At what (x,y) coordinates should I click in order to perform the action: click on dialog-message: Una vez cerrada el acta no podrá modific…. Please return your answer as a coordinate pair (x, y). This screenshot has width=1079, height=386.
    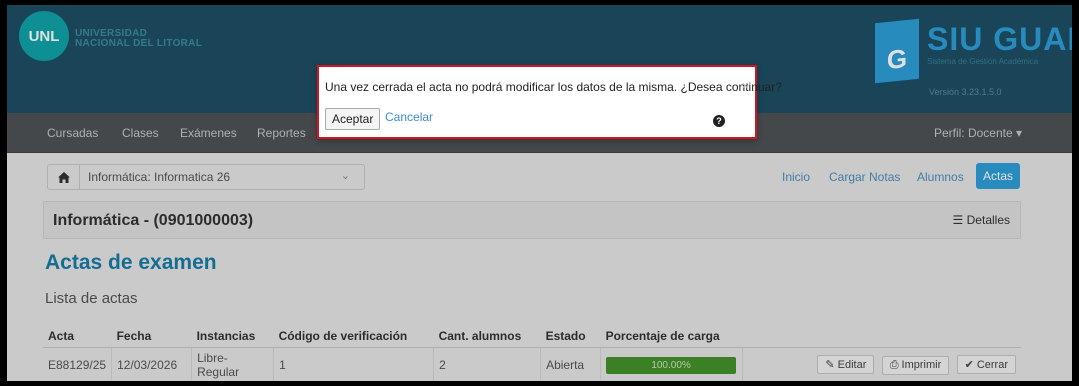
    Looking at the image, I should click on (553, 87).